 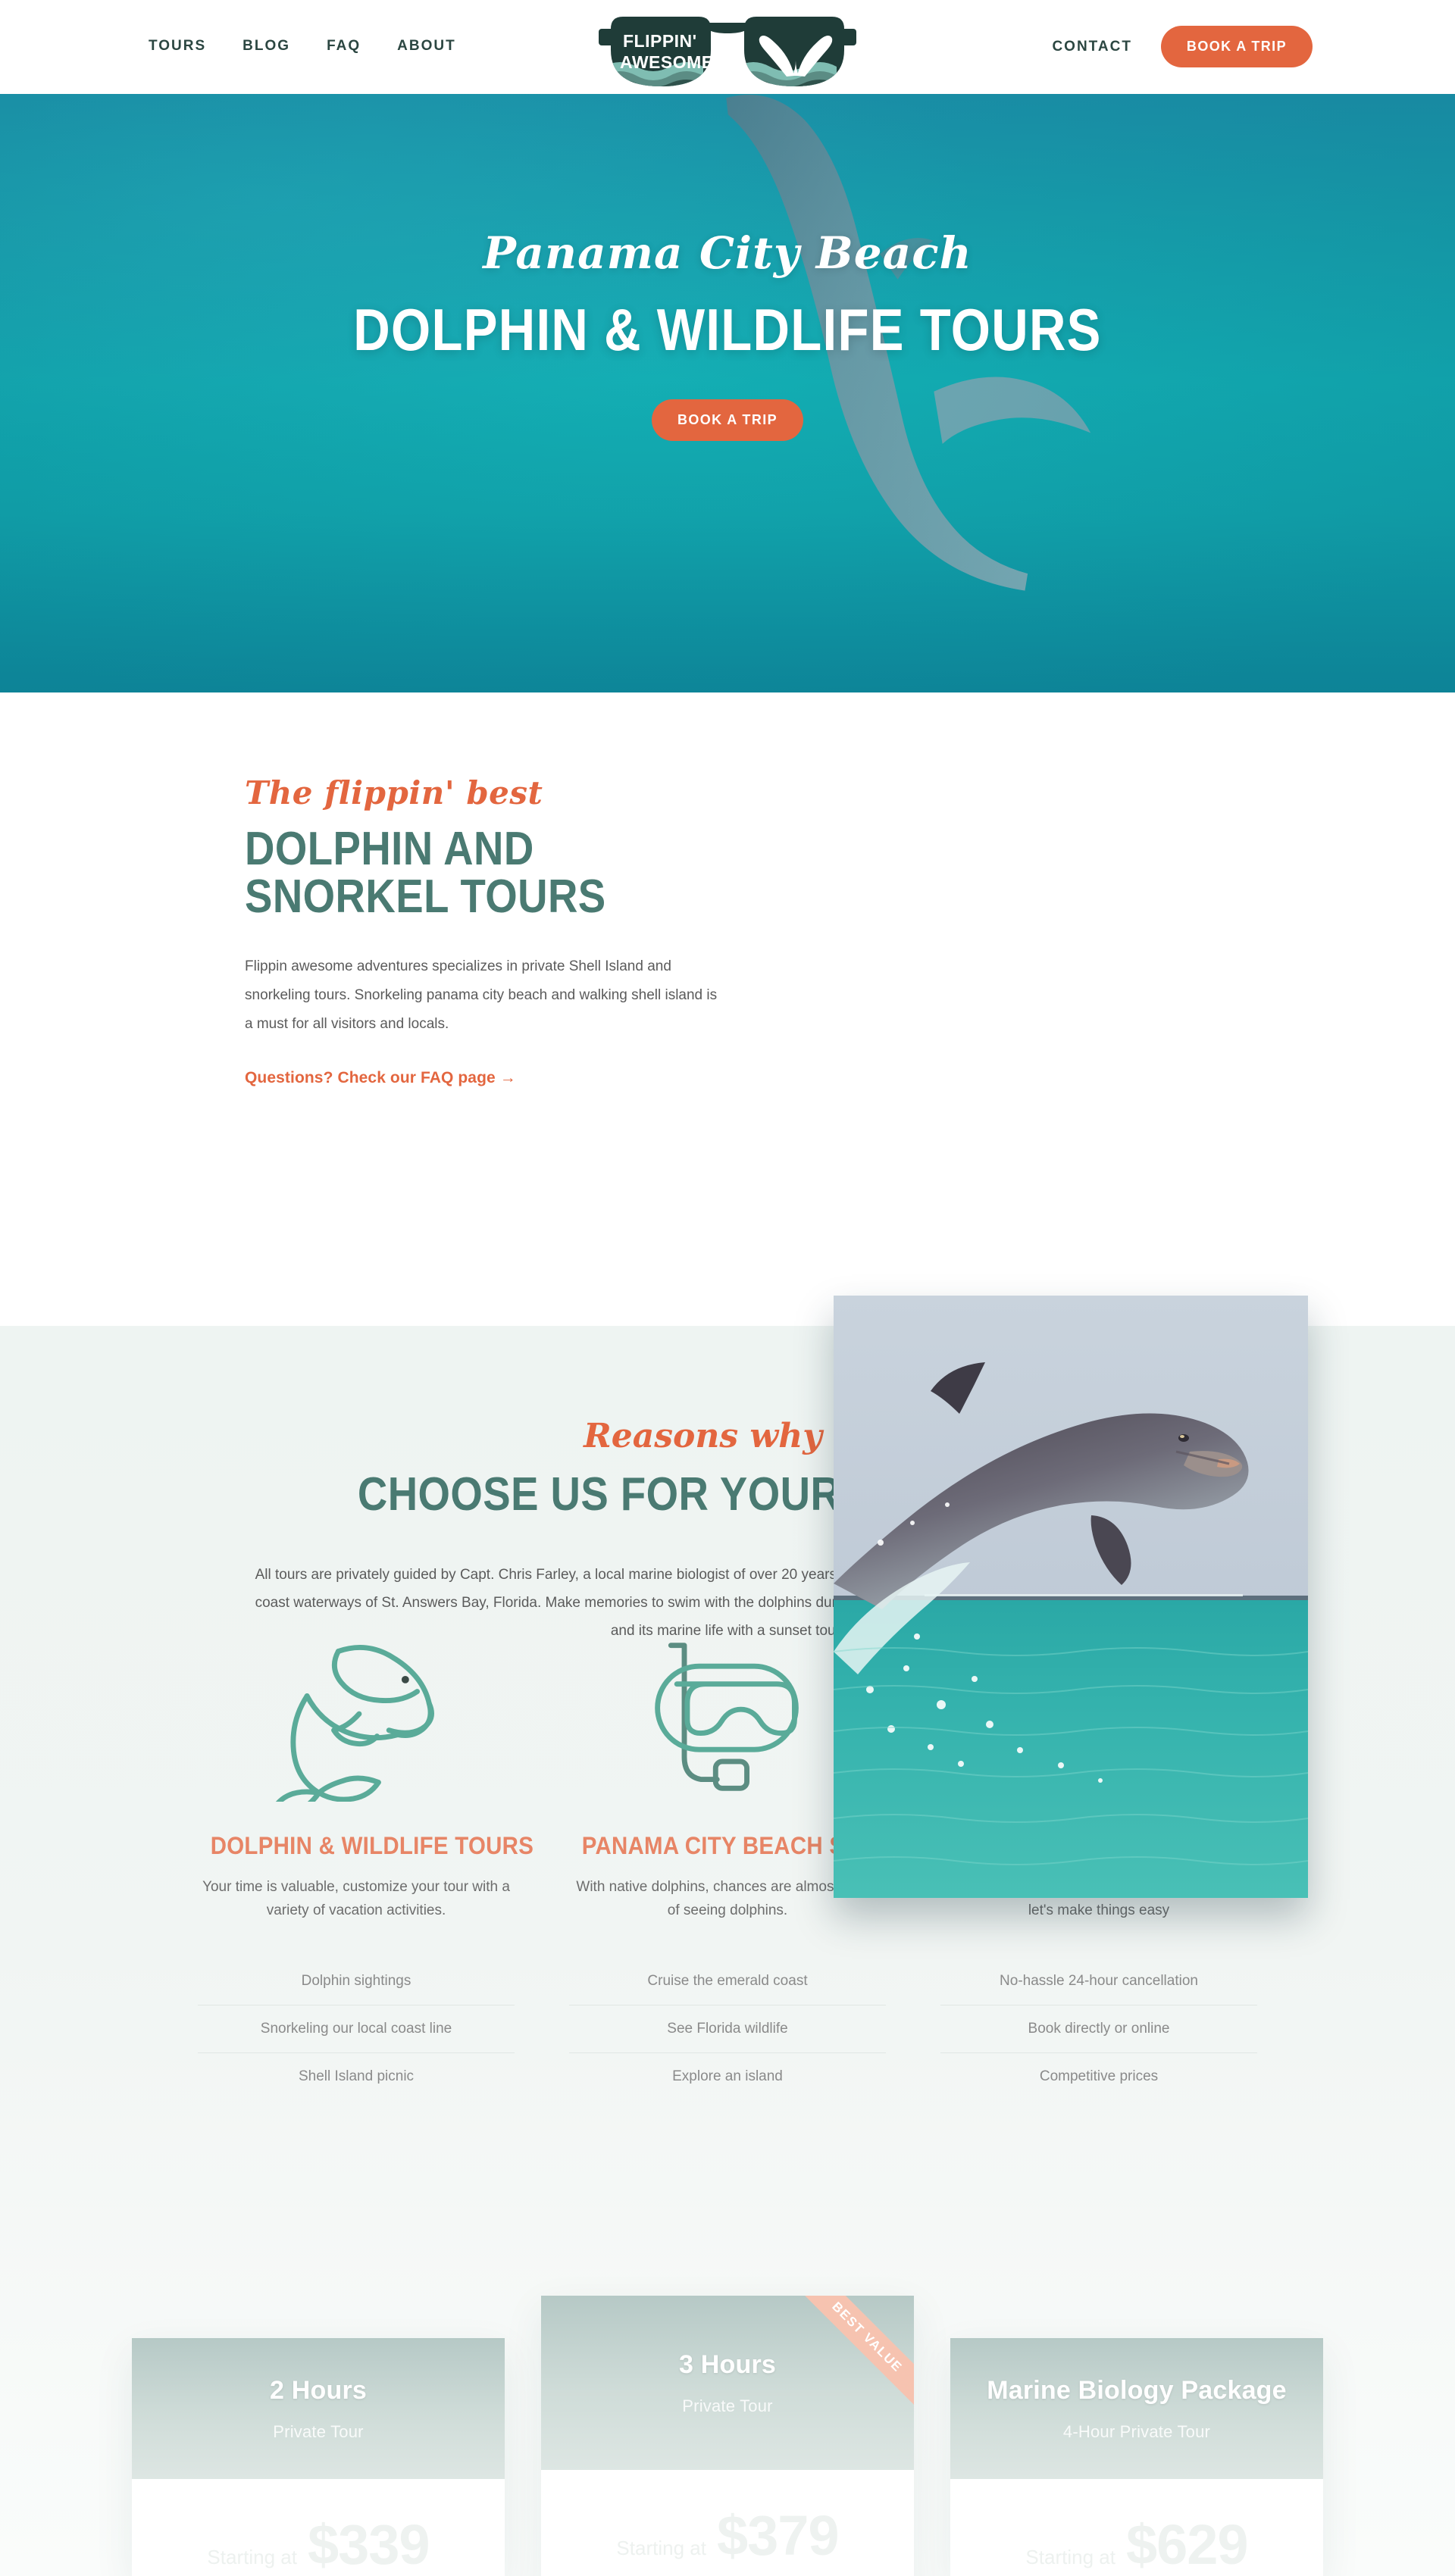 I want to click on logo-line-1: FLIPPIN', so click(x=660, y=41).